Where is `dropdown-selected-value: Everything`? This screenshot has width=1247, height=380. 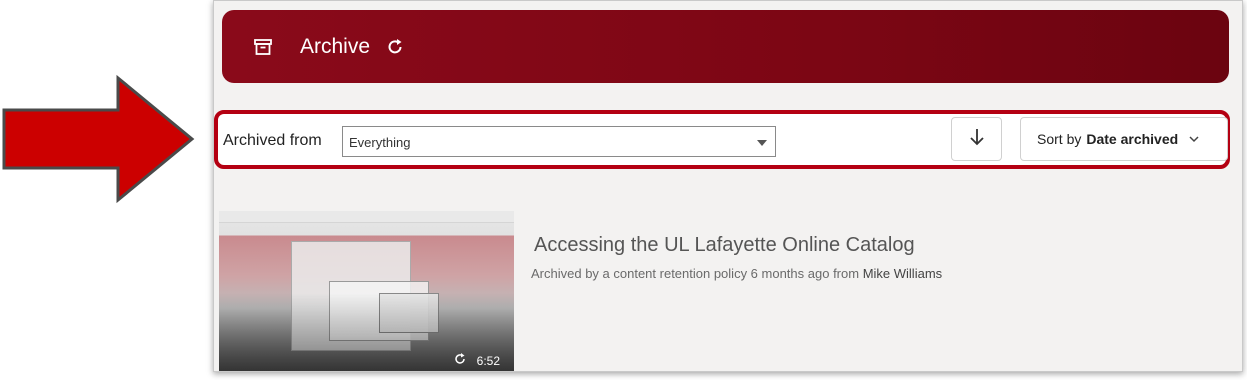
dropdown-selected-value: Everything is located at coordinates (380, 142).